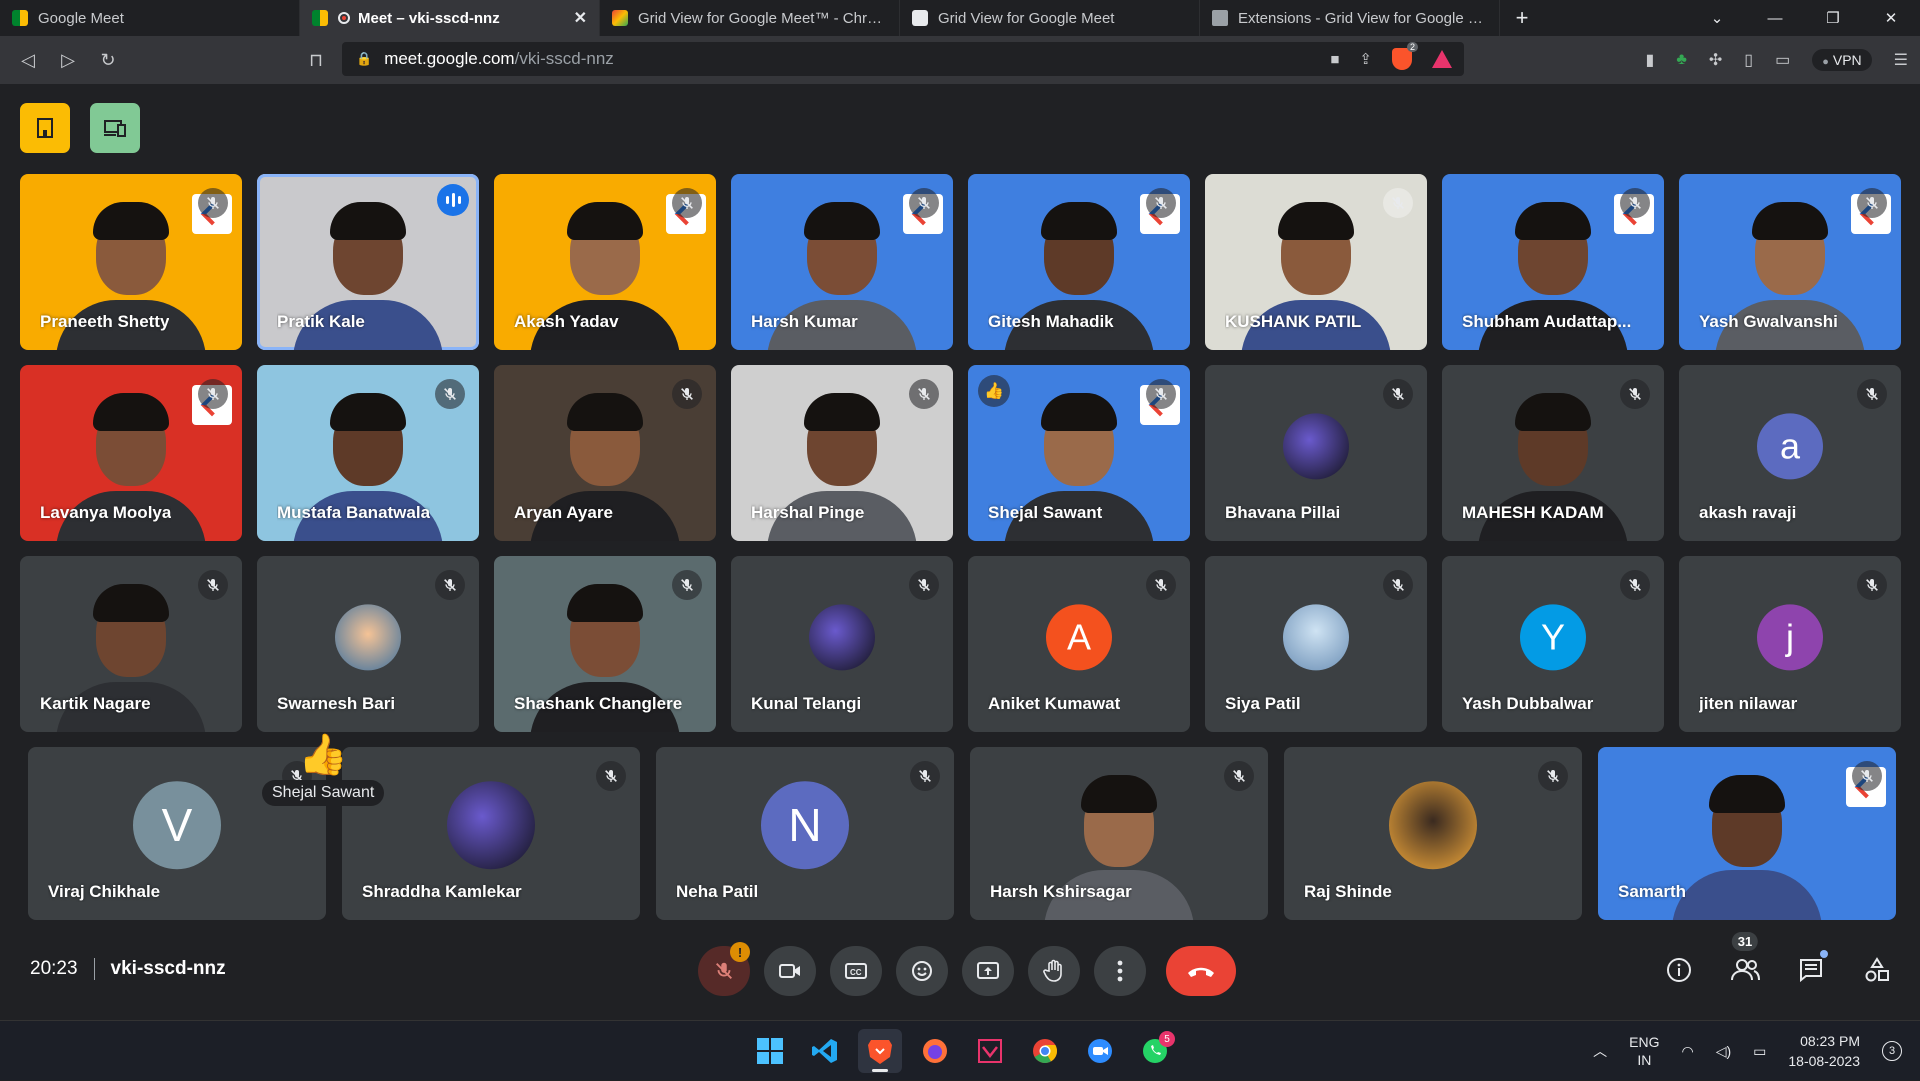 The width and height of the screenshot is (1920, 1081). I want to click on participant-tile: N Neha Patil, so click(805, 833).